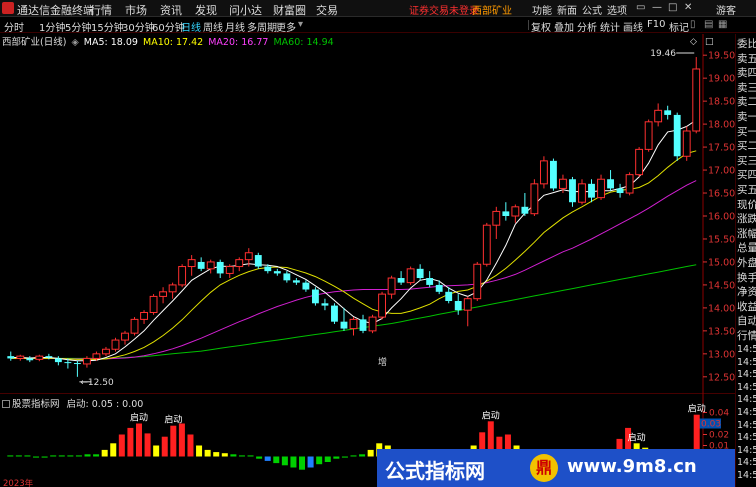 This screenshot has height=487, width=756. What do you see at coordinates (168, 26) in the screenshot?
I see `period-tab-60min: 60分钟` at bounding box center [168, 26].